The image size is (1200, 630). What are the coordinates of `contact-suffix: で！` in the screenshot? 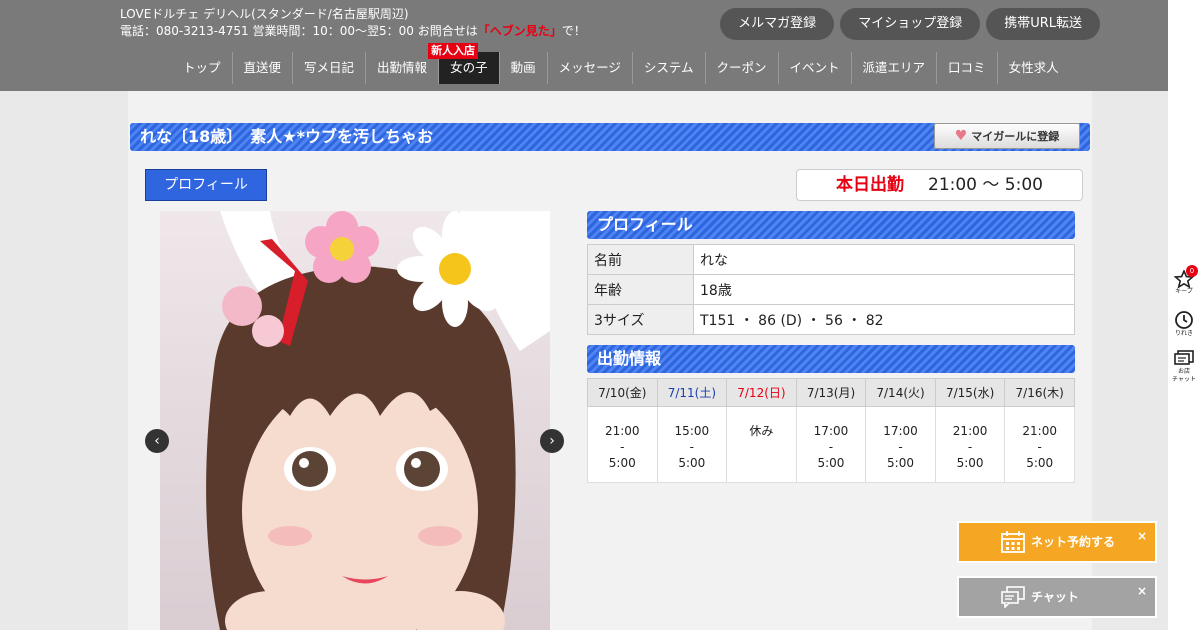 It's located at (573, 31).